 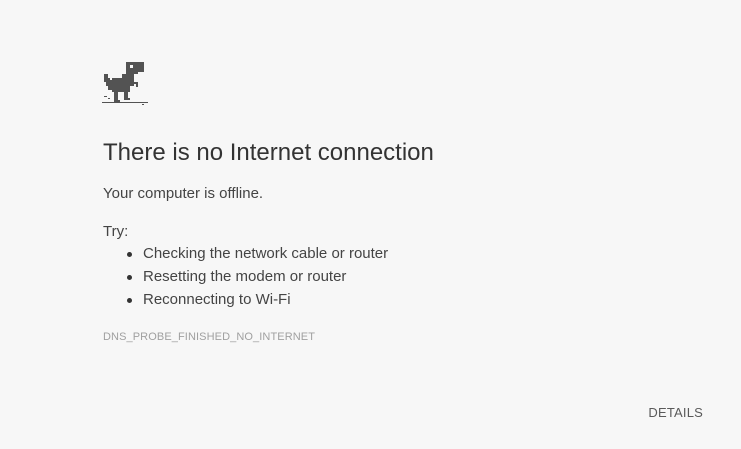 What do you see at coordinates (125, 83) in the screenshot?
I see `offline-dino-icon` at bounding box center [125, 83].